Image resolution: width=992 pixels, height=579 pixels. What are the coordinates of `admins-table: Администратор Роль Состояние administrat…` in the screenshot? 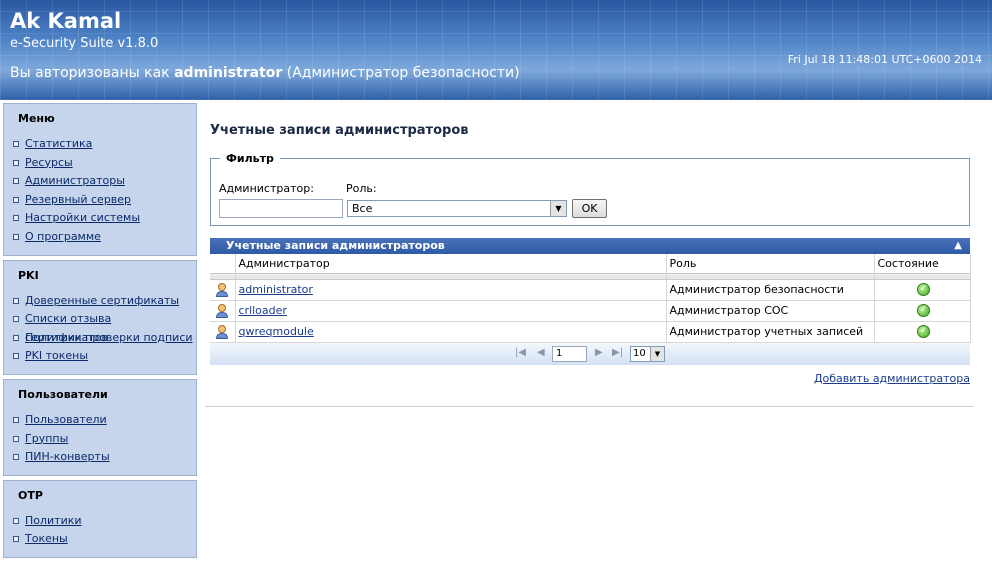 It's located at (590, 298).